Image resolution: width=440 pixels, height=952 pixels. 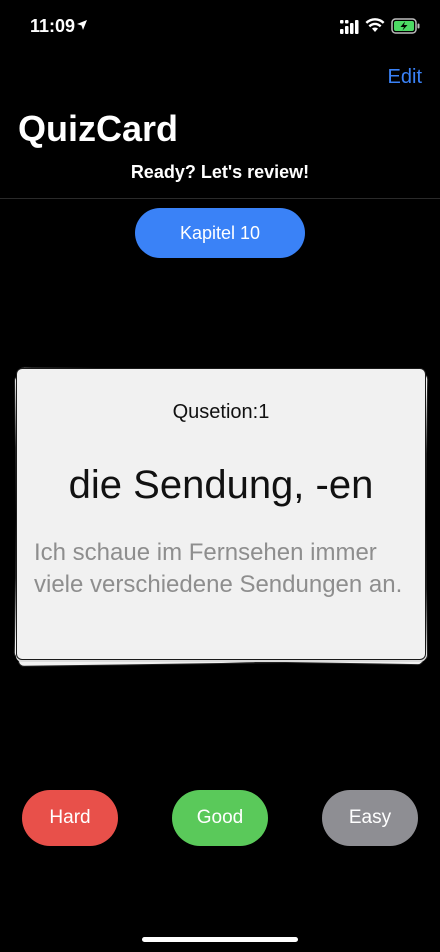 What do you see at coordinates (220, 818) in the screenshot?
I see `good-button: Good` at bounding box center [220, 818].